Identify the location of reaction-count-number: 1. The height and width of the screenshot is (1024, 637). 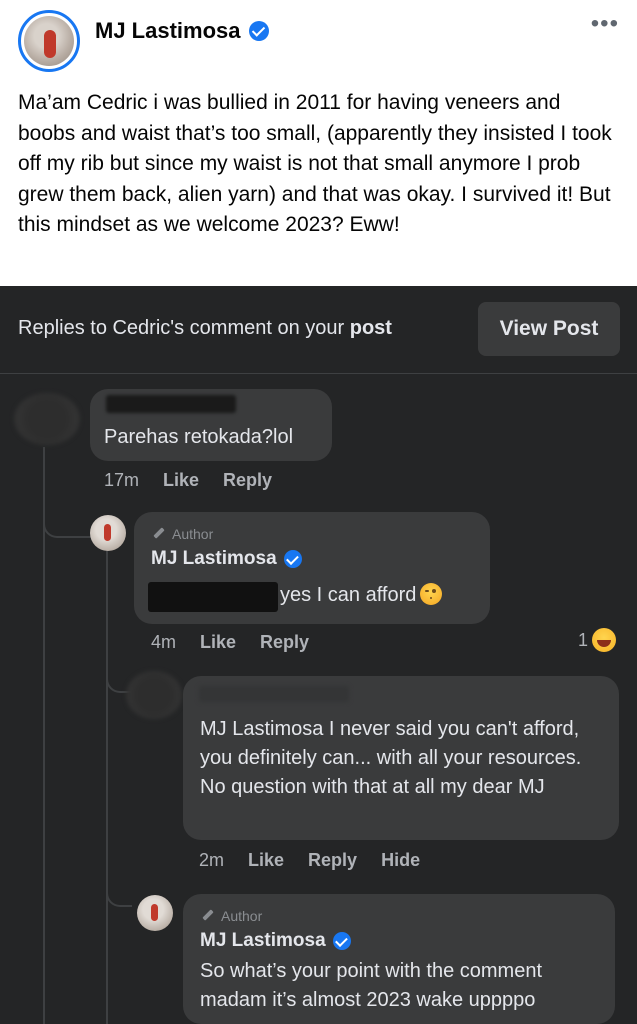
(583, 639).